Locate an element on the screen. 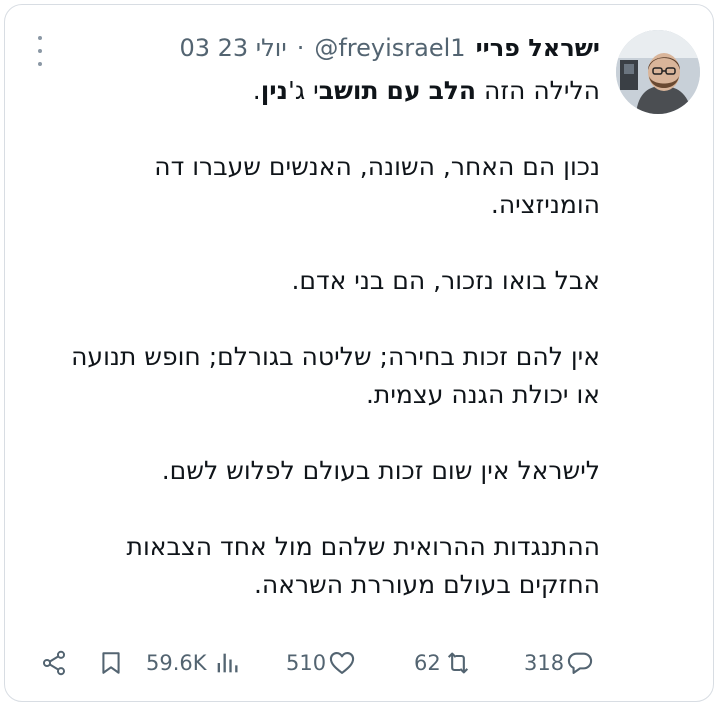 This screenshot has height=708, width=720. views-button: 59.6K is located at coordinates (193, 663).